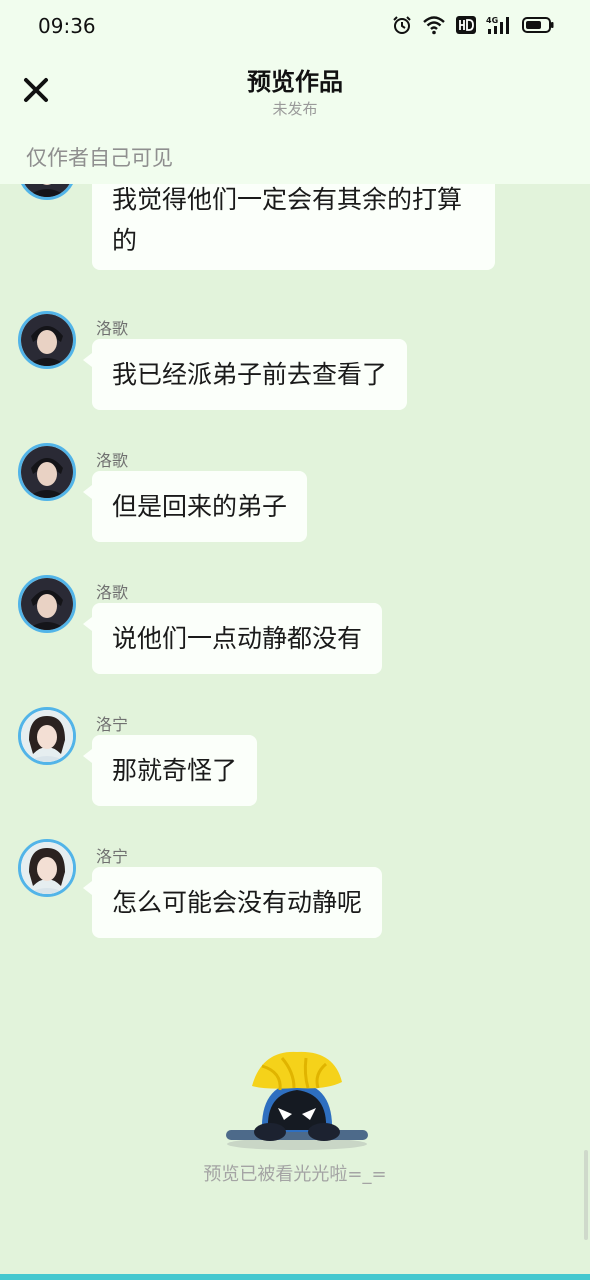  What do you see at coordinates (434, 25) in the screenshot?
I see `wifi-icon` at bounding box center [434, 25].